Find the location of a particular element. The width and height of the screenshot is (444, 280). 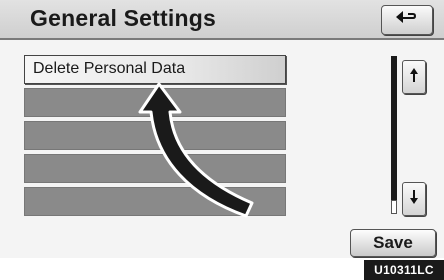

list-item-label: Delete Personal Data is located at coordinates (109, 68).